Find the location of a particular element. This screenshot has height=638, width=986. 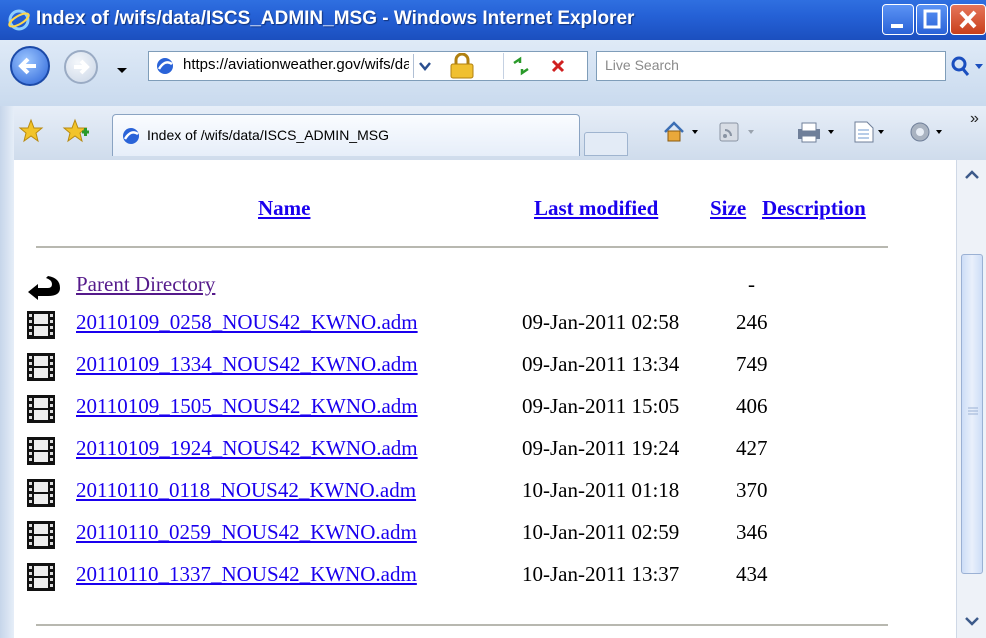

search-box: Live Search is located at coordinates (771, 66).